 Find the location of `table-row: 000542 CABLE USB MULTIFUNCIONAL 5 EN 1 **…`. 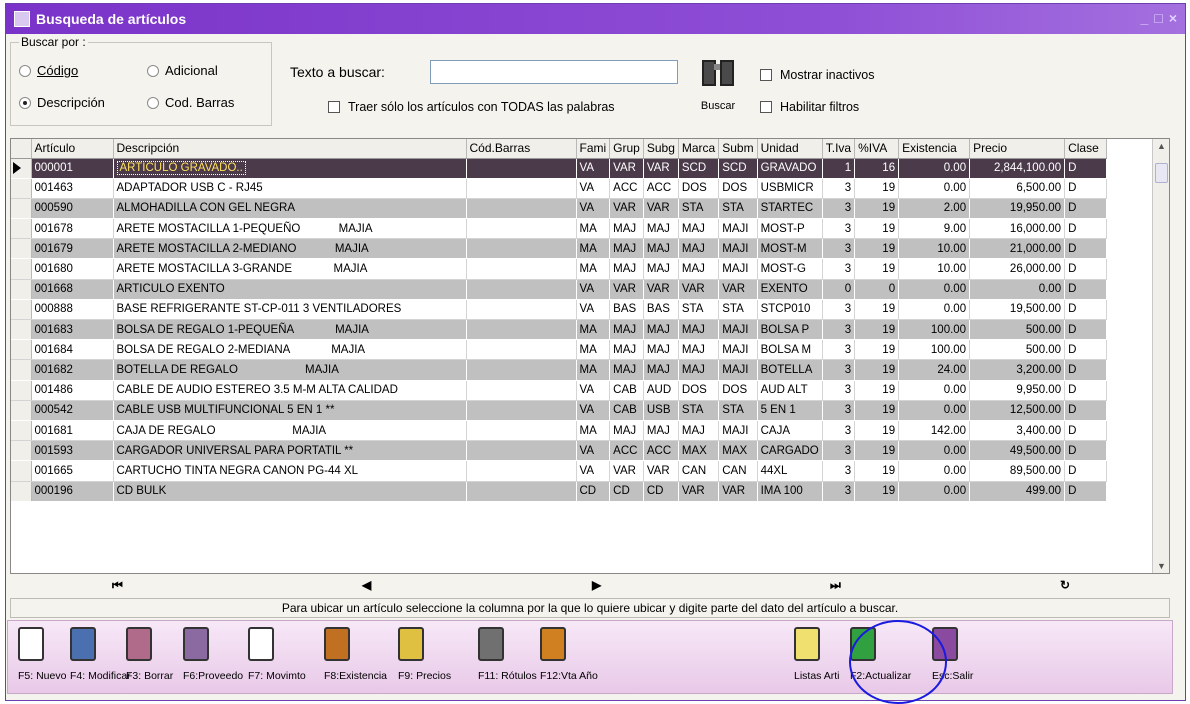

table-row: 000542 CABLE USB MULTIFUNCIONAL 5 EN 1 **… is located at coordinates (559, 410).